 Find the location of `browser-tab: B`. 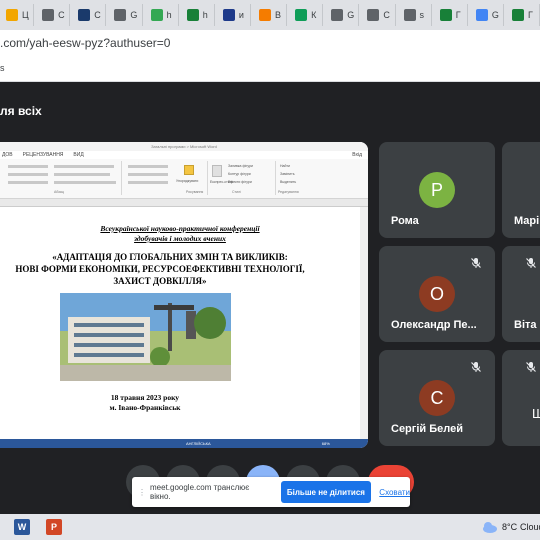

browser-tab: B is located at coordinates (270, 15).